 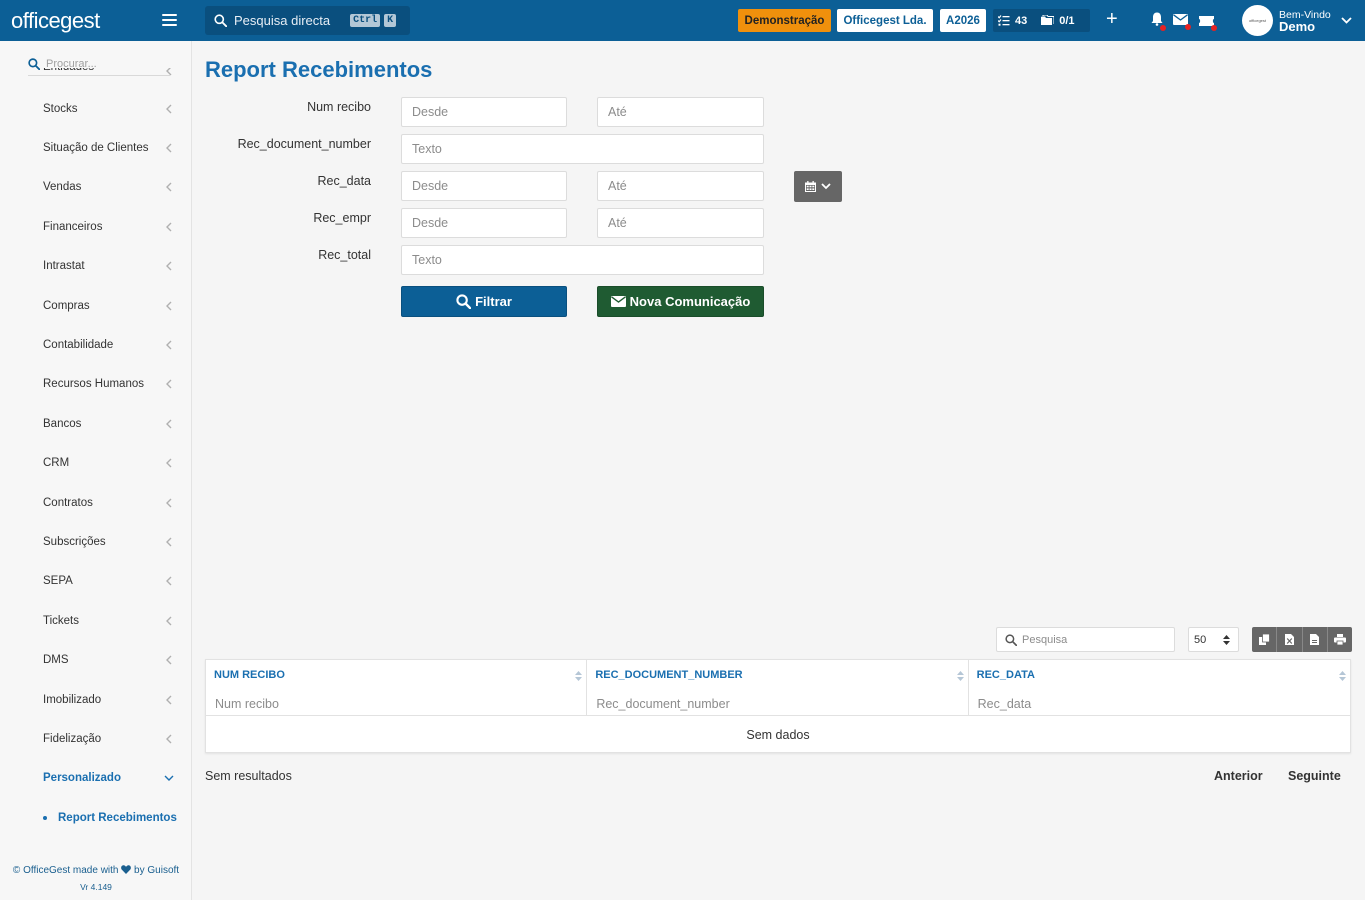 What do you see at coordinates (1226, 640) in the screenshot?
I see `sort-updown-icon` at bounding box center [1226, 640].